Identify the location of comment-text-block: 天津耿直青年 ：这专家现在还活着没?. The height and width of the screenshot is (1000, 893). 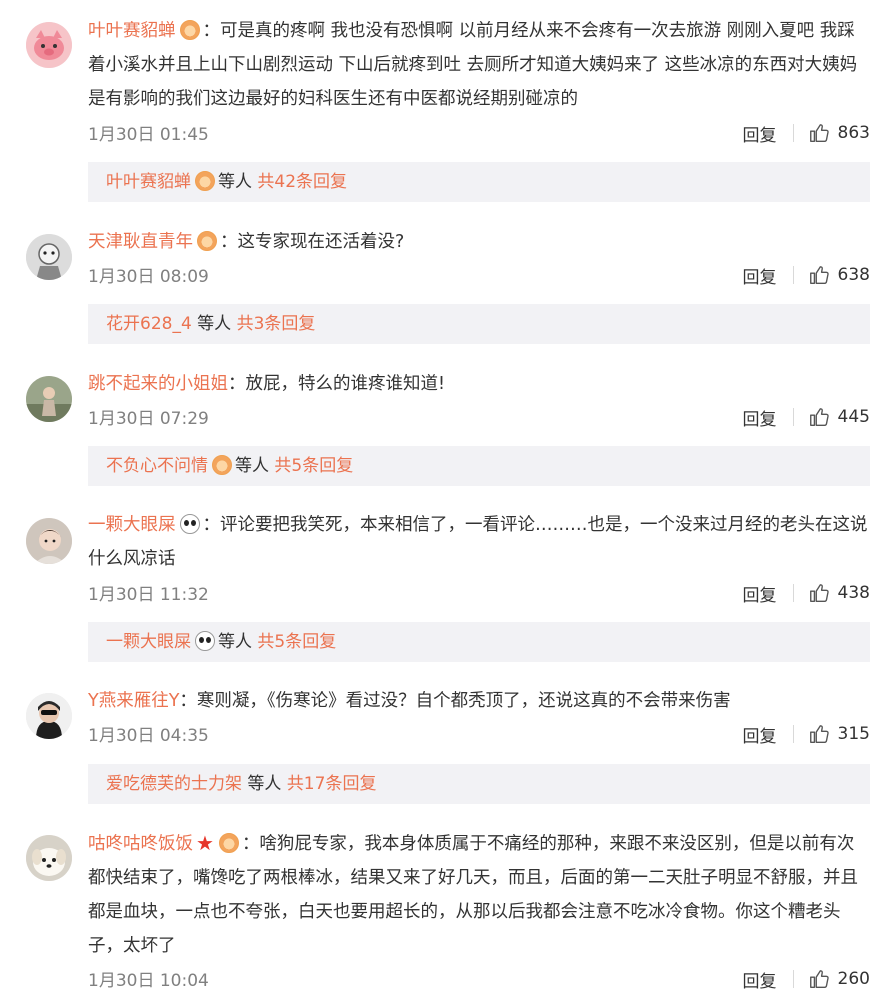
(478, 242).